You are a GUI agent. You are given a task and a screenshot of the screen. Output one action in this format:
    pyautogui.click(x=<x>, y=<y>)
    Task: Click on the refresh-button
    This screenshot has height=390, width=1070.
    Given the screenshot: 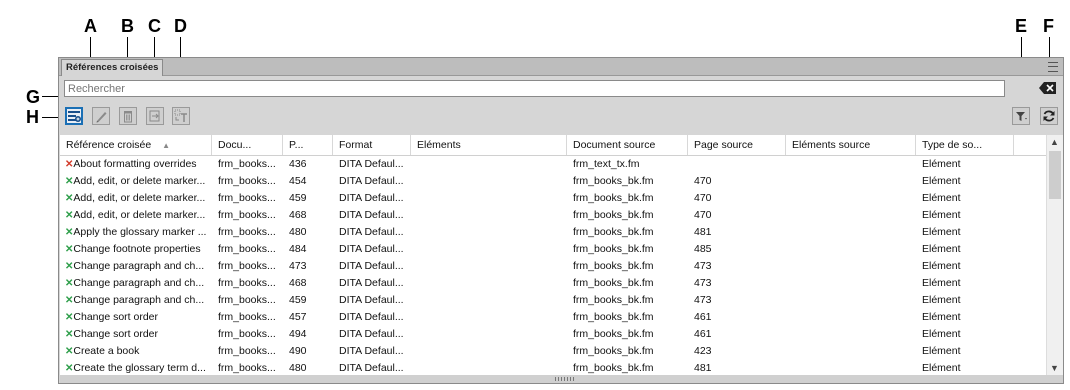 What is the action you would take?
    pyautogui.click(x=1049, y=116)
    